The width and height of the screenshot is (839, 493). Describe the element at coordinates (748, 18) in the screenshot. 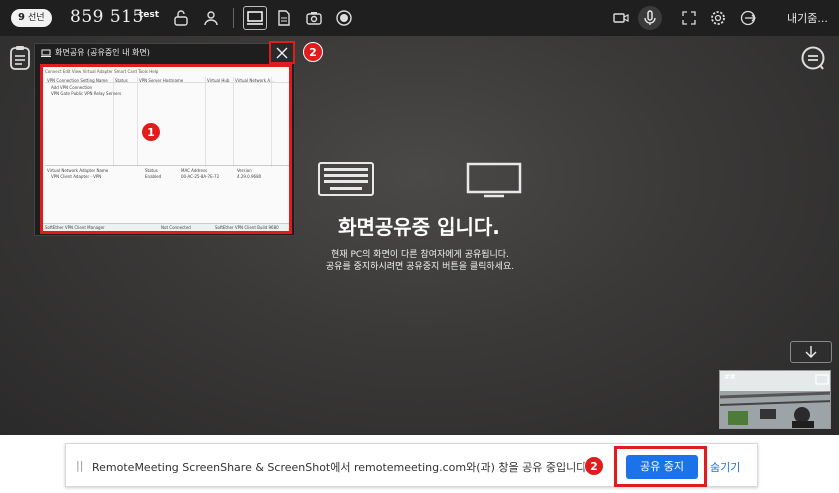

I see `exit-icon` at that location.